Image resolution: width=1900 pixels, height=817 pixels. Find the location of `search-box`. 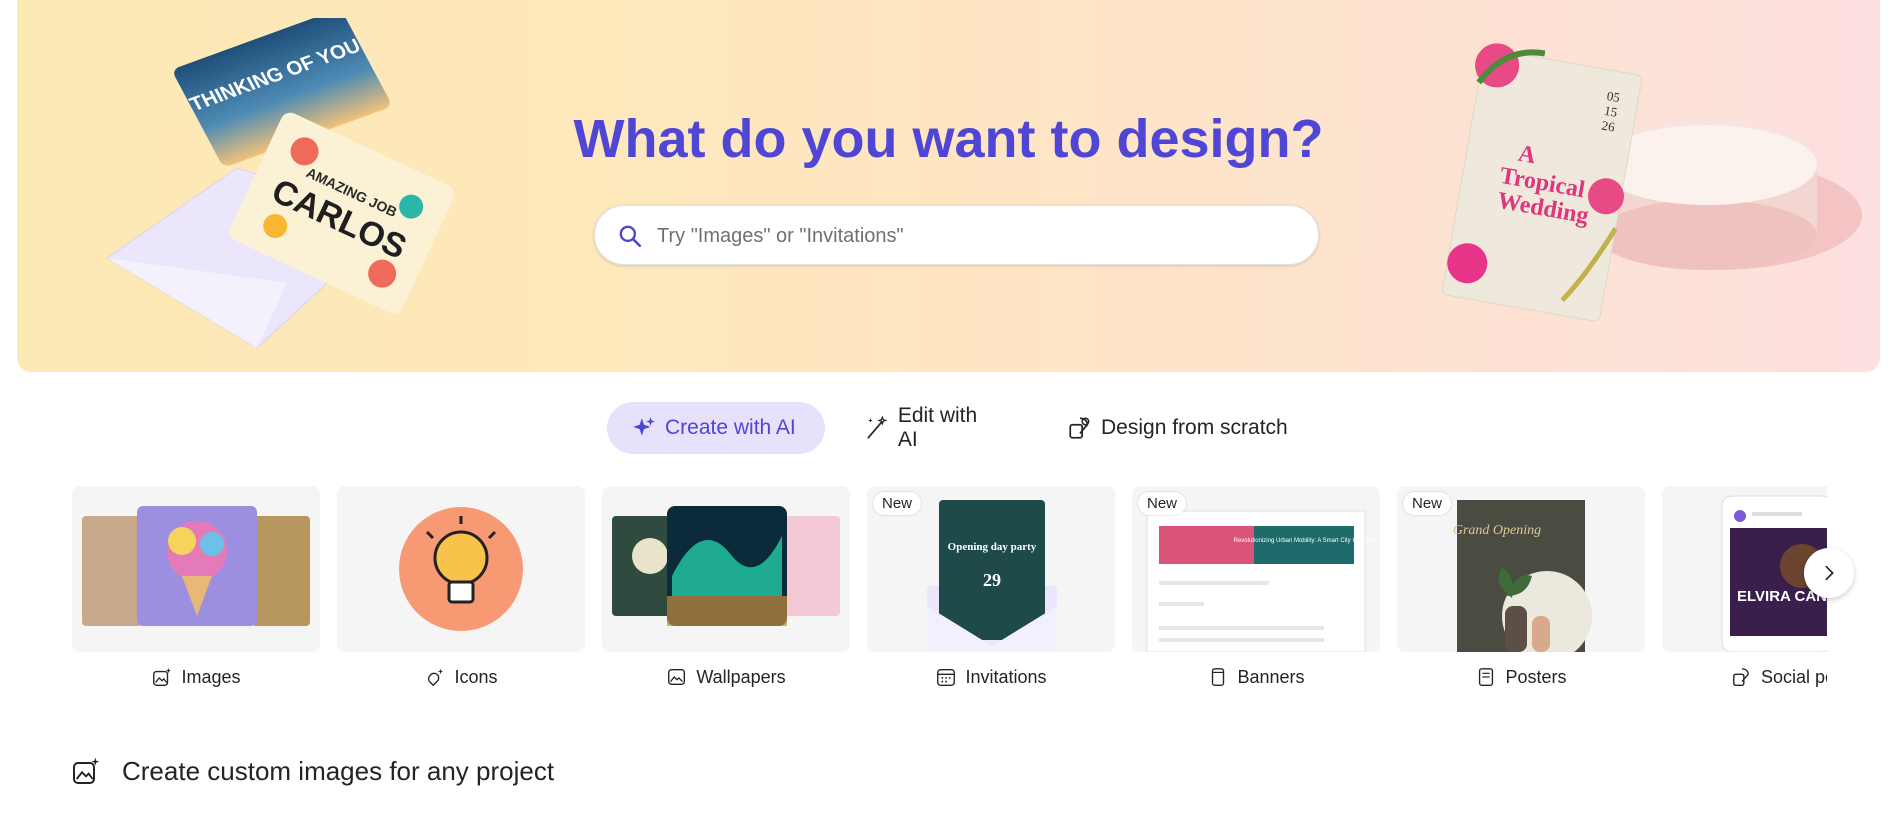

search-box is located at coordinates (956, 235).